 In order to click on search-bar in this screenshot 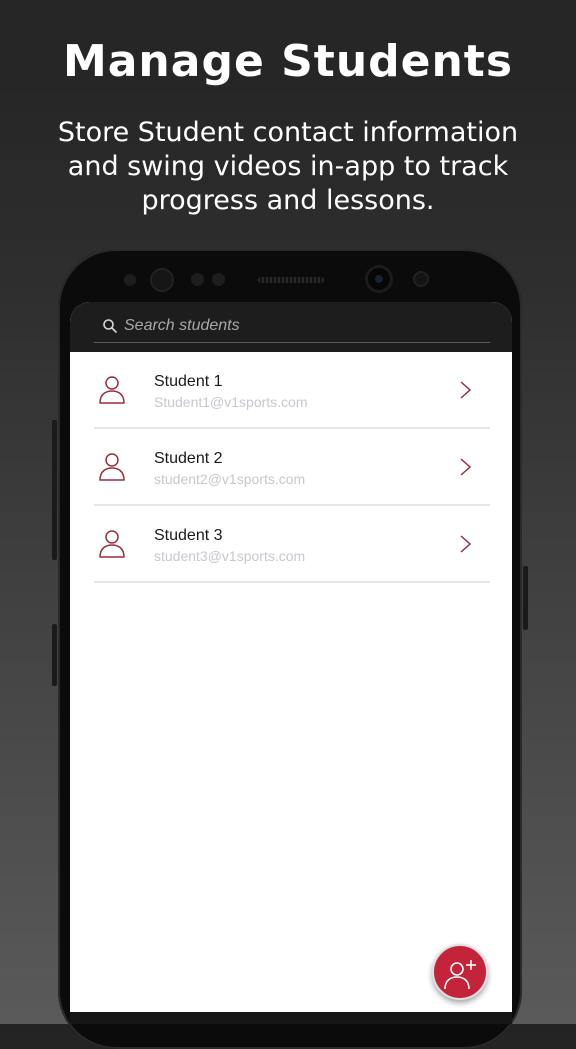, I will do `click(292, 326)`.